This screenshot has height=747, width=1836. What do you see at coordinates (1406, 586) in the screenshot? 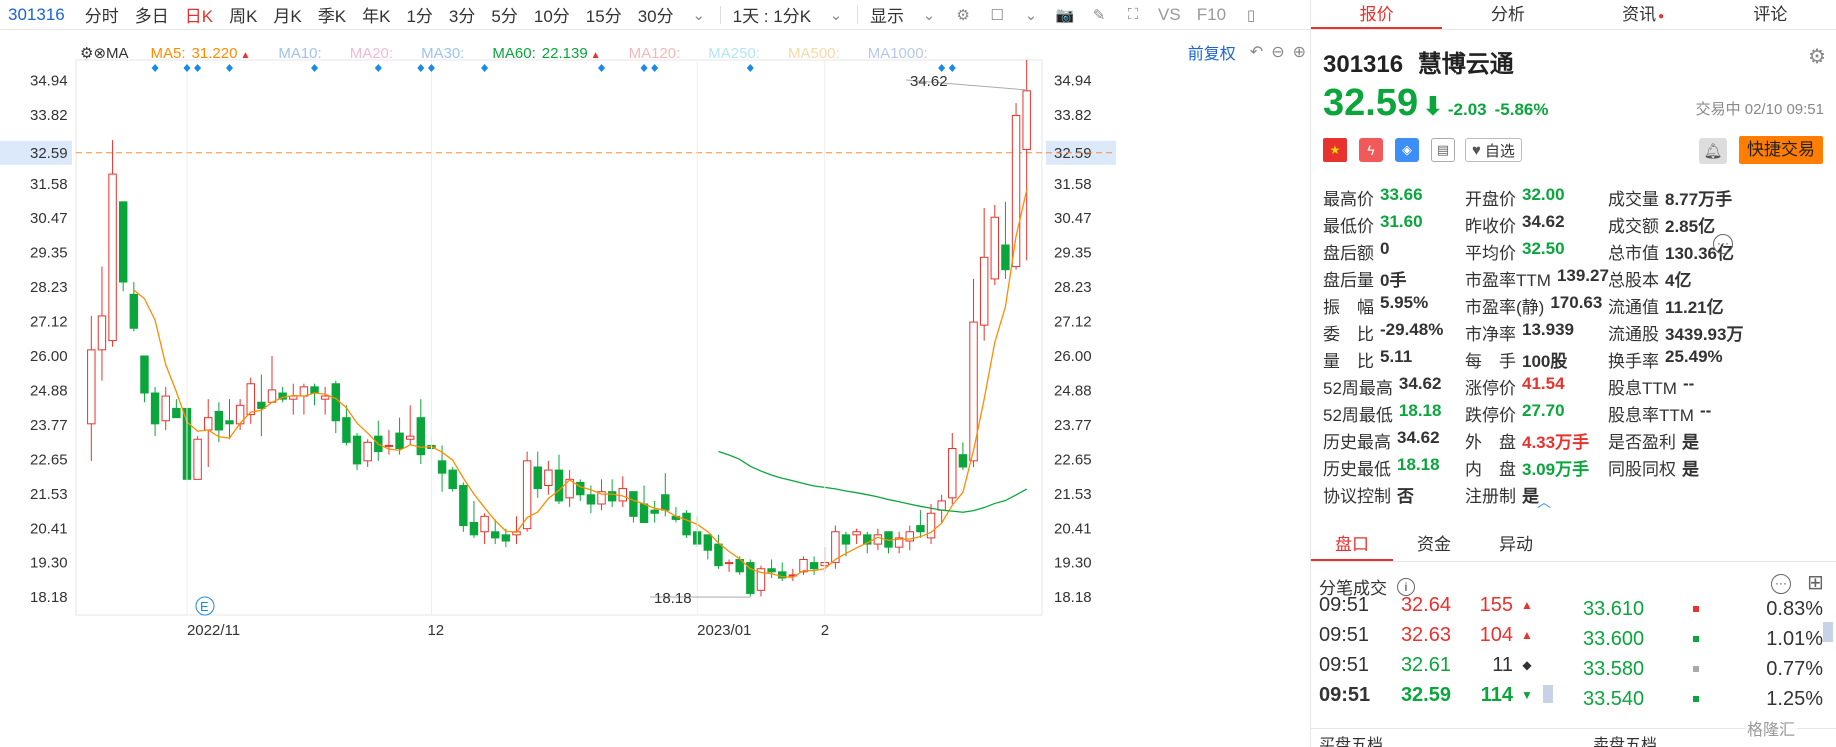
I see `info-icon: i` at bounding box center [1406, 586].